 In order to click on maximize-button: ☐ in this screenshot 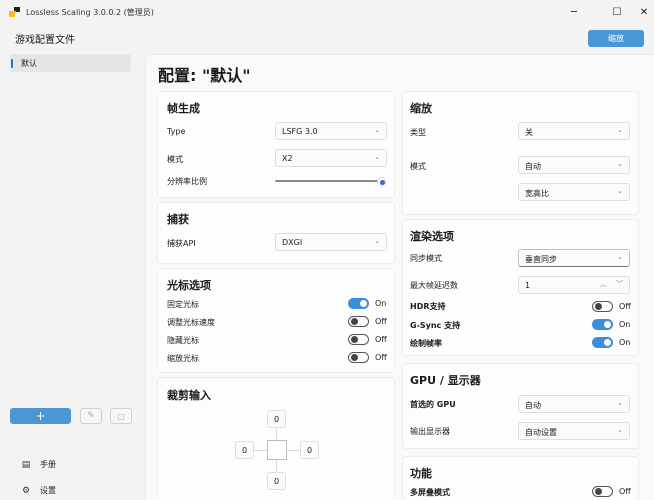, I will do `click(617, 12)`.